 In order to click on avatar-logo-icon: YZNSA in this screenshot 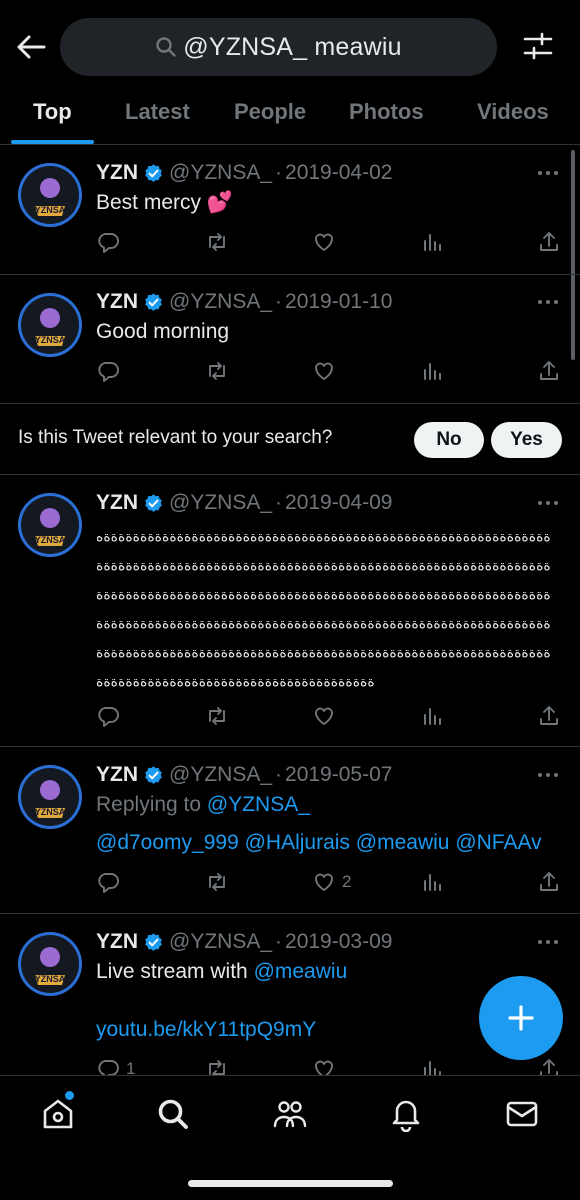, I will do `click(50, 527)`.